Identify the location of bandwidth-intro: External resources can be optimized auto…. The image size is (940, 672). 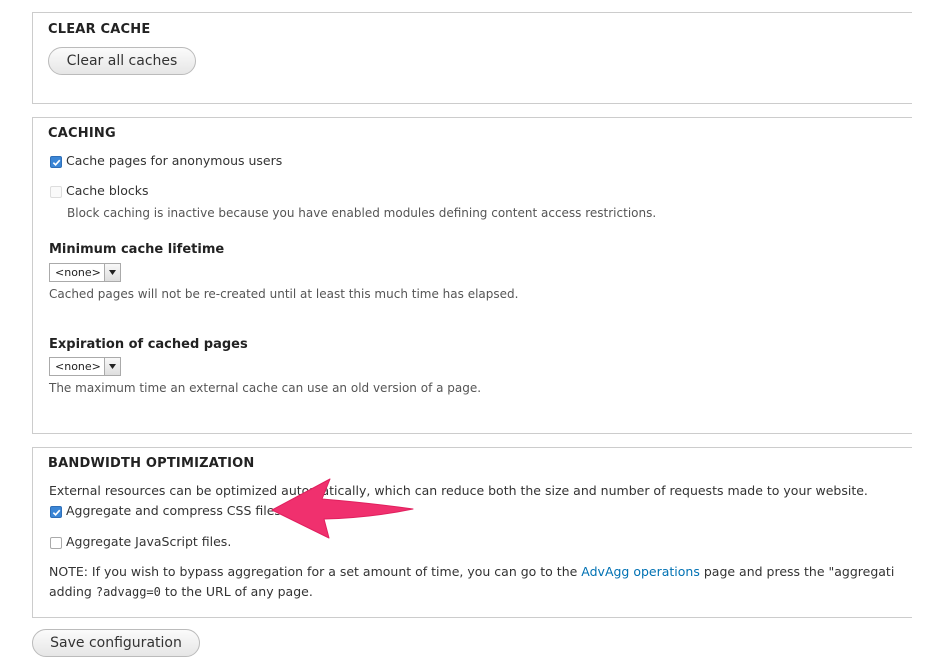
(458, 490).